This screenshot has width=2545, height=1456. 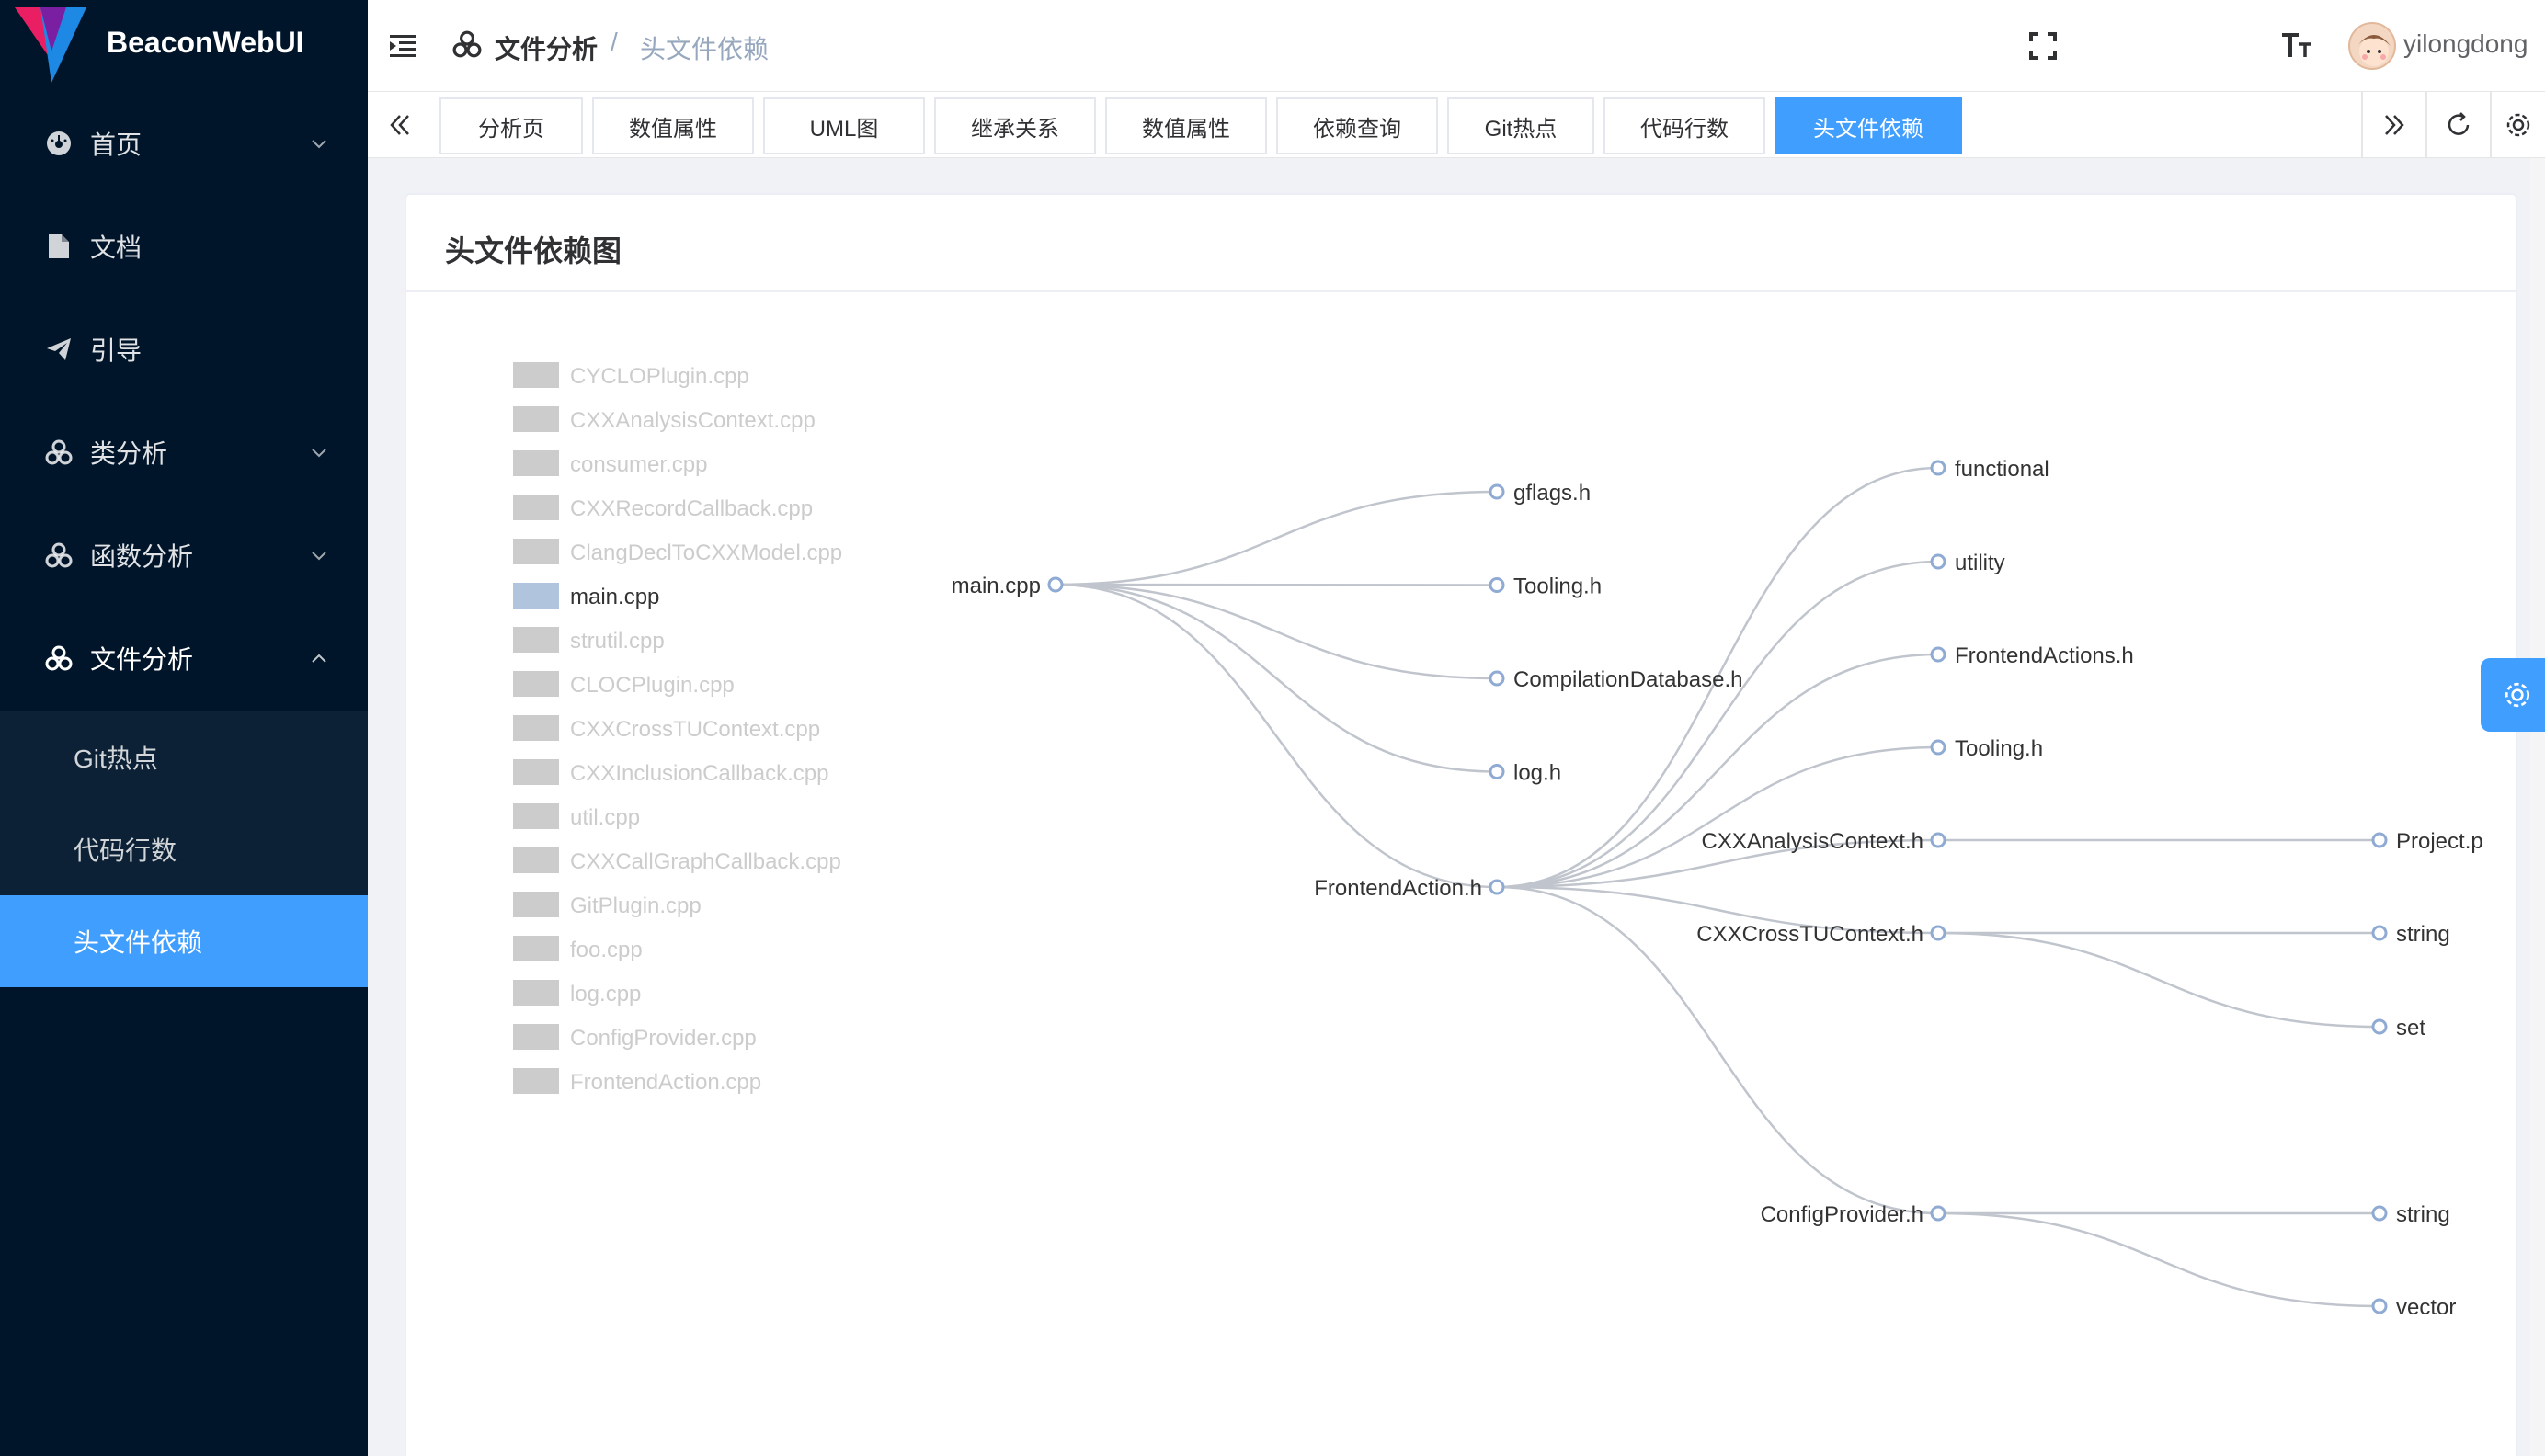 I want to click on legend-label: CLOCPlugin.cpp, so click(x=652, y=685).